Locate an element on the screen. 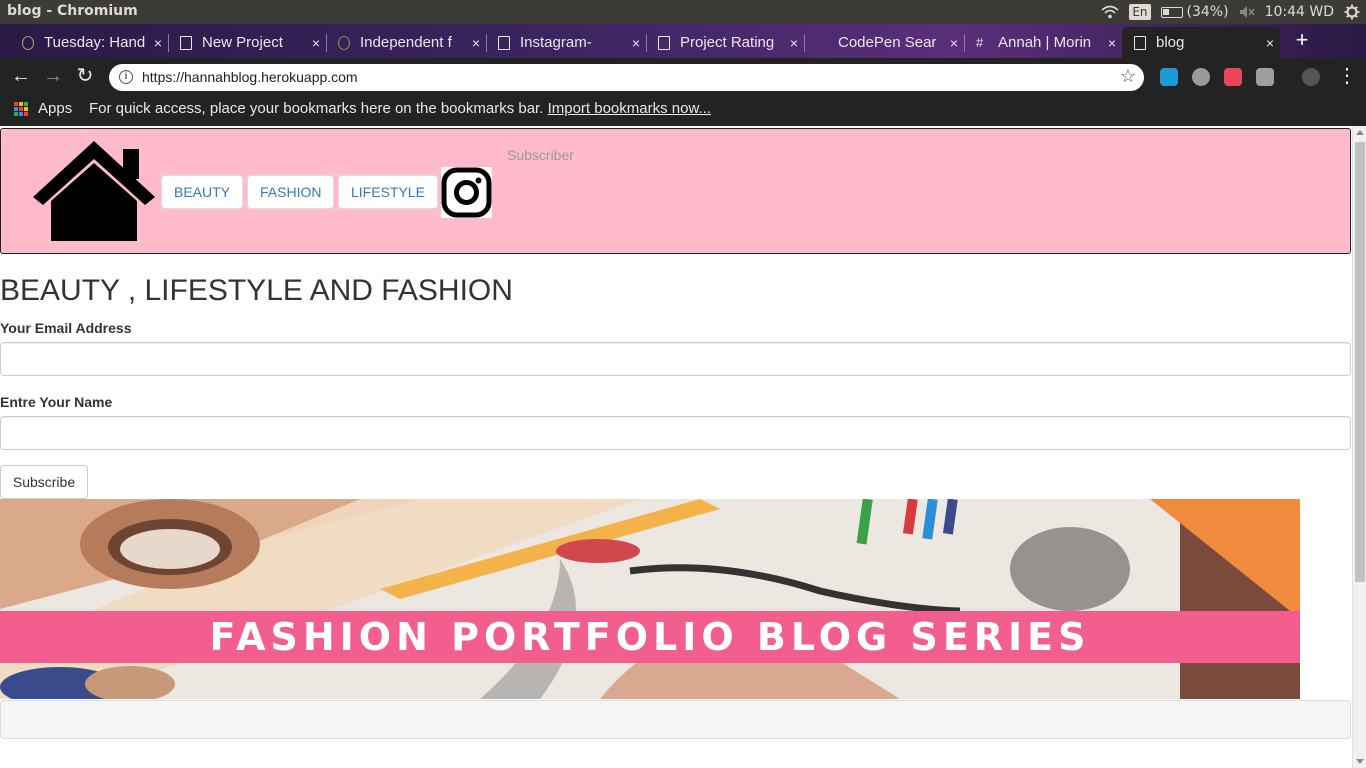  window-title: blog - Chromium is located at coordinates (72, 11).